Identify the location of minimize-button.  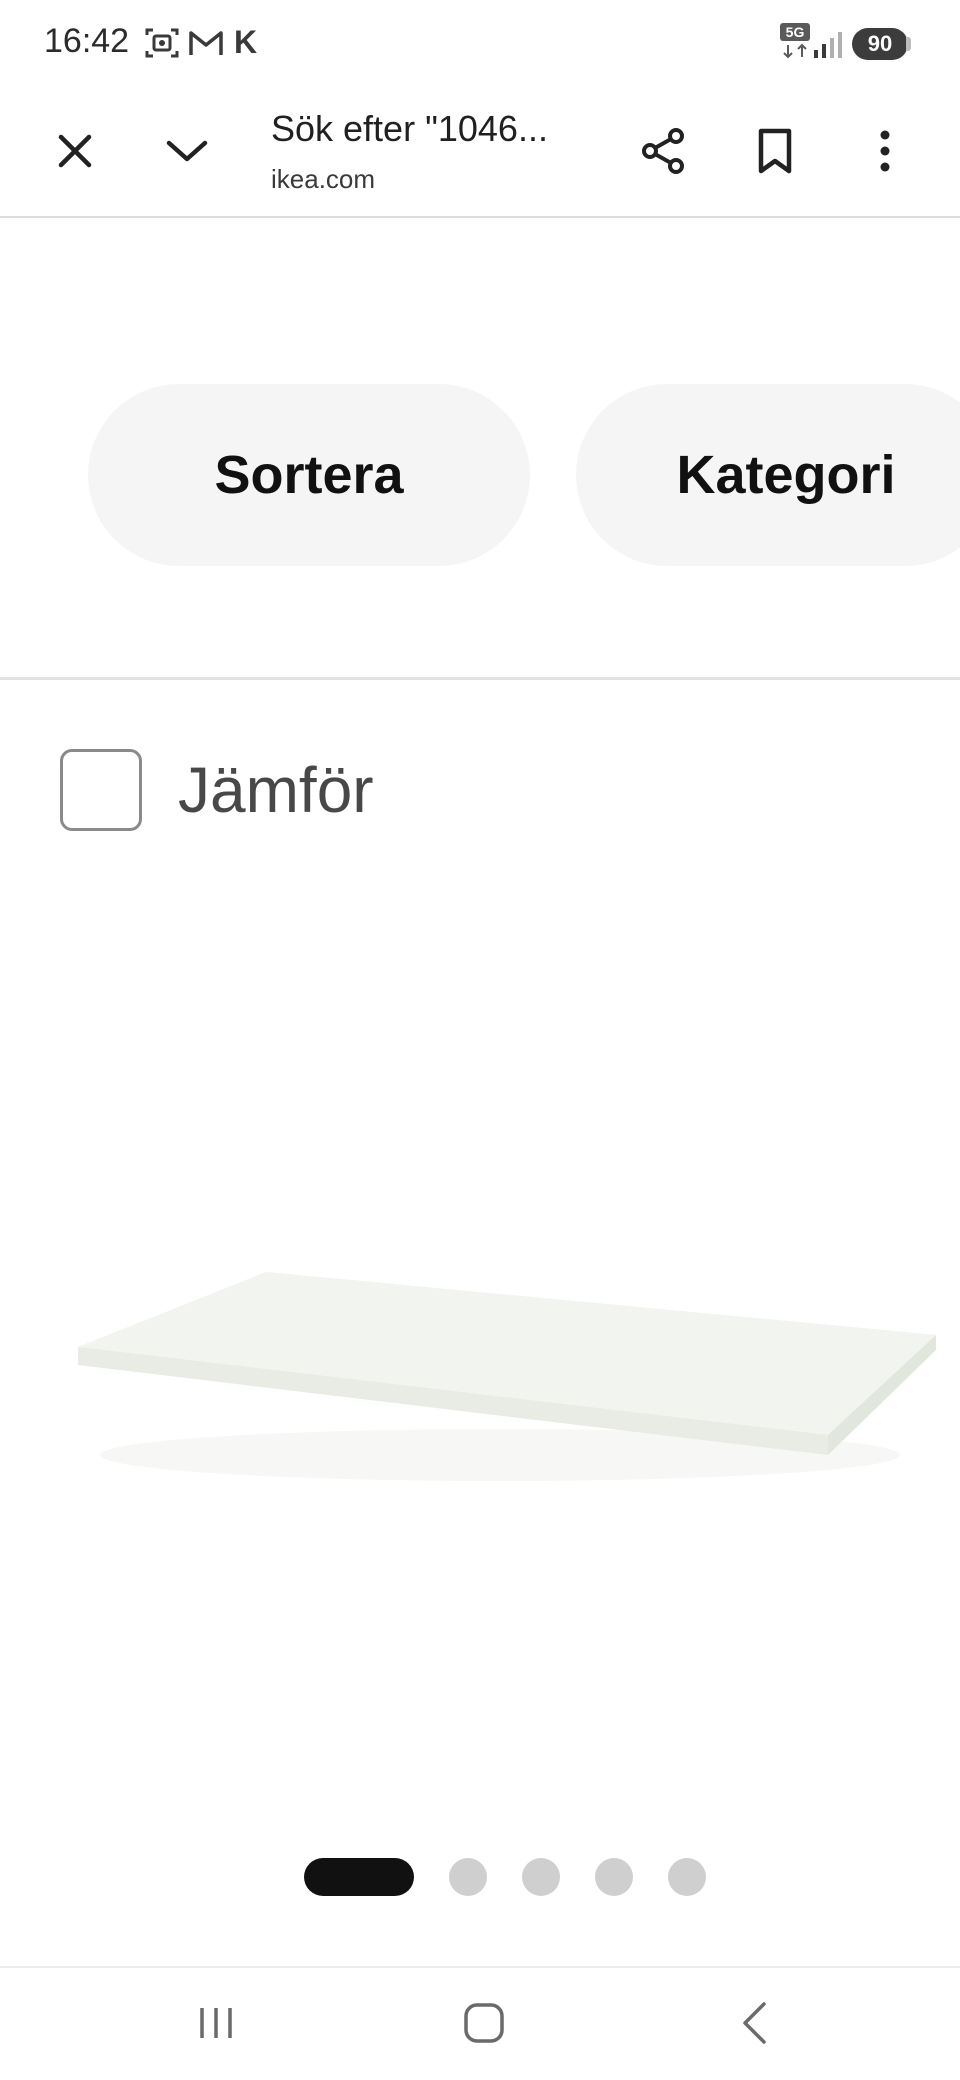
(187, 153).